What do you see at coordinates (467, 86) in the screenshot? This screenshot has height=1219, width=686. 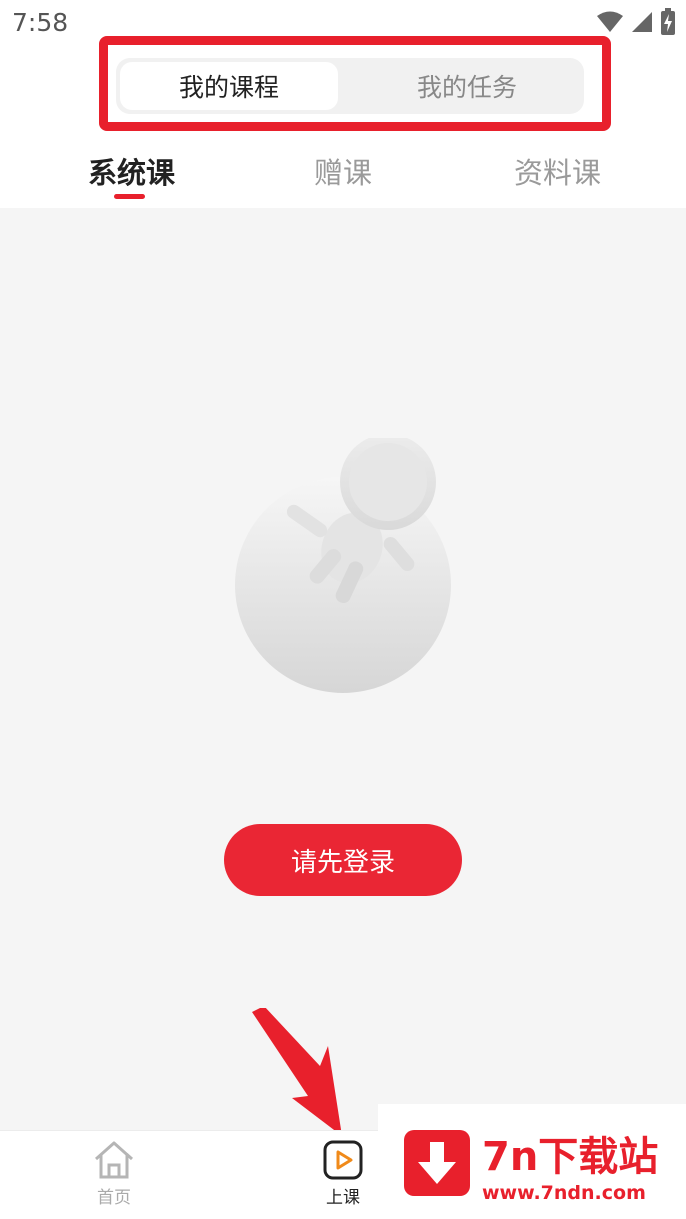 I see `segment-my-tasks: 我的任务` at bounding box center [467, 86].